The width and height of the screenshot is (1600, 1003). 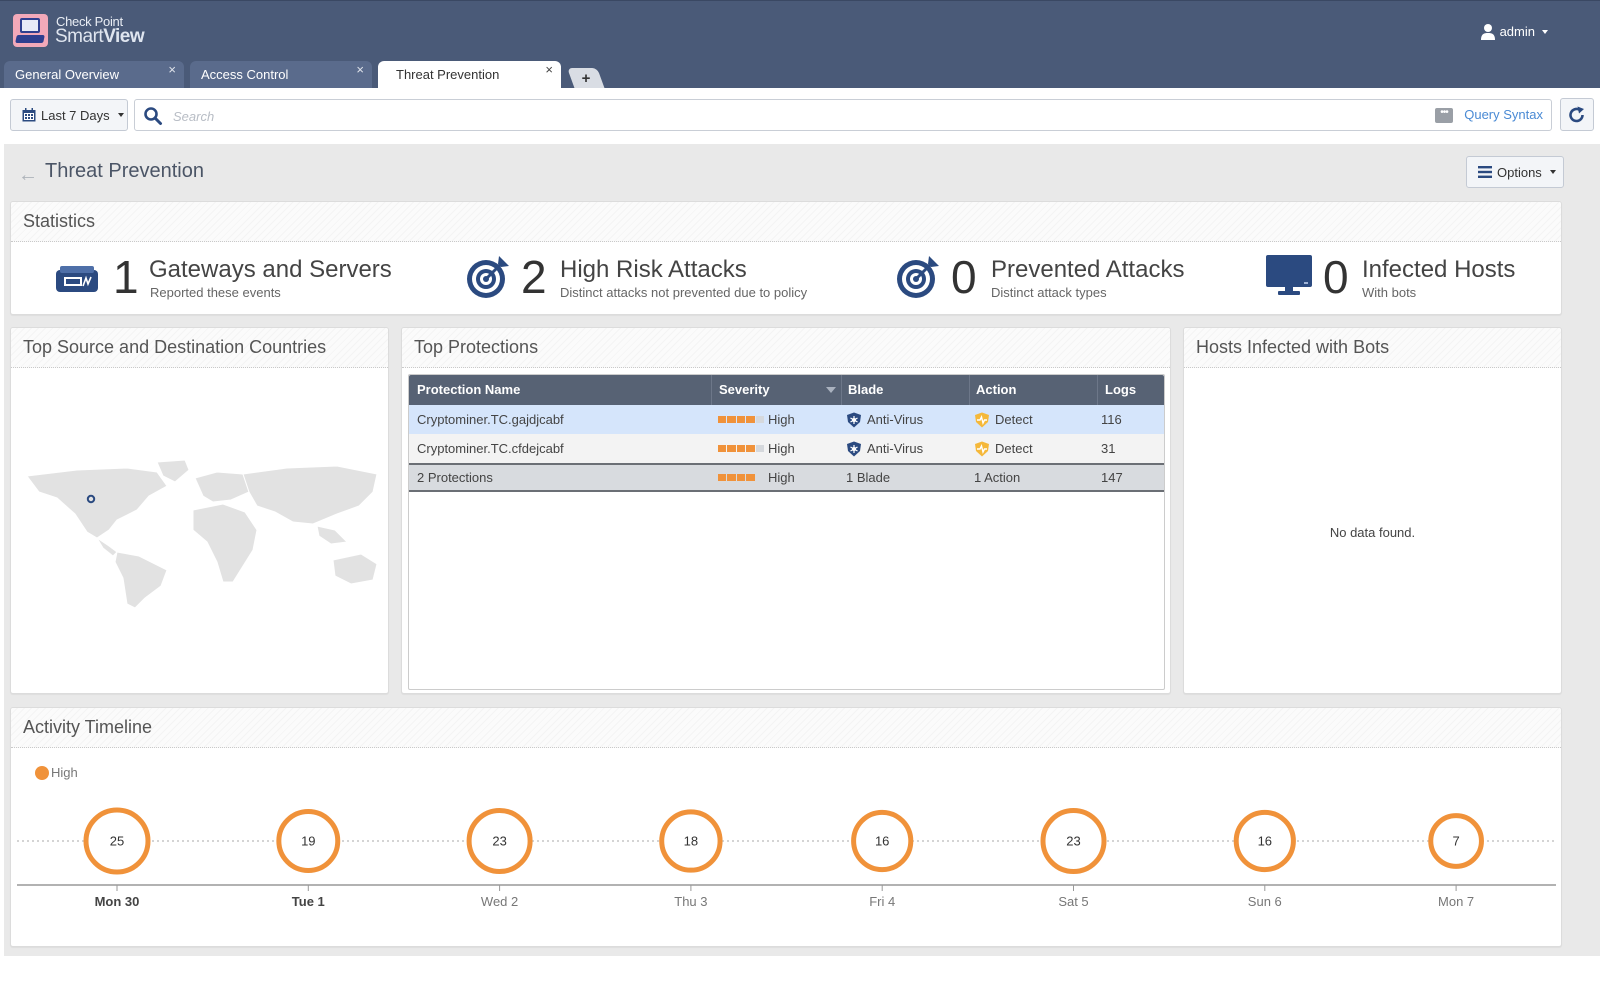 I want to click on back-arrow-icon: ←, so click(x=28, y=175).